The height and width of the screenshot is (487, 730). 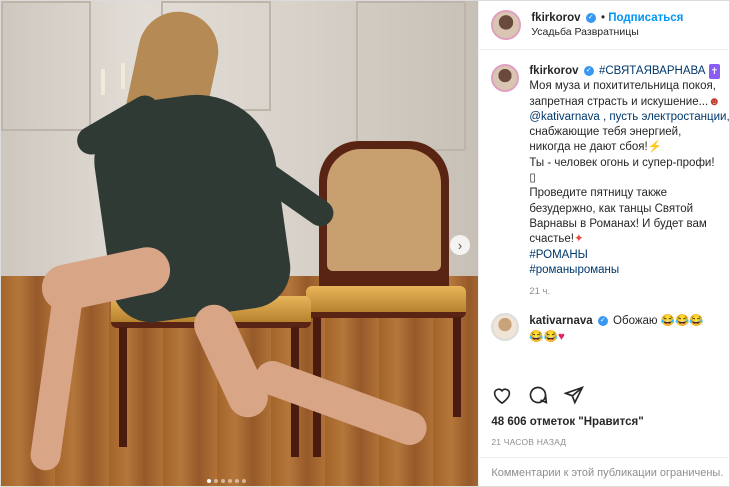 What do you see at coordinates (553, 71) in the screenshot?
I see `caption-username: fkirkorov` at bounding box center [553, 71].